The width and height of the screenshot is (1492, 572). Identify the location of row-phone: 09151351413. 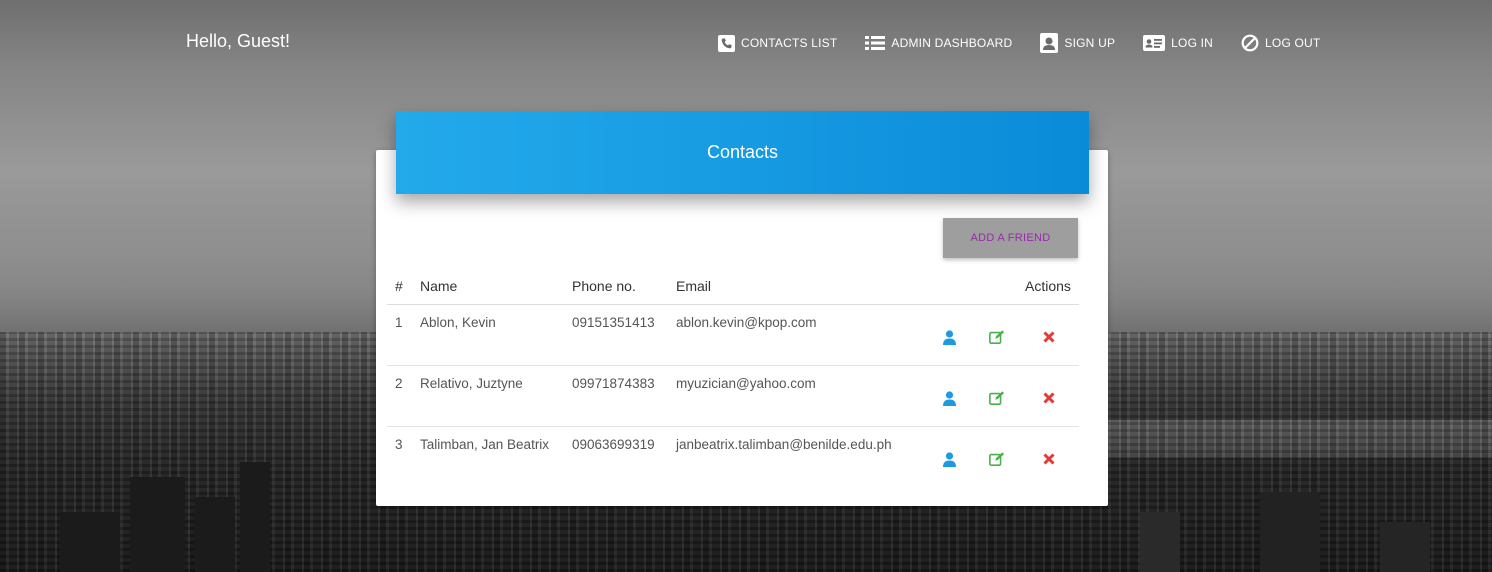
(613, 322).